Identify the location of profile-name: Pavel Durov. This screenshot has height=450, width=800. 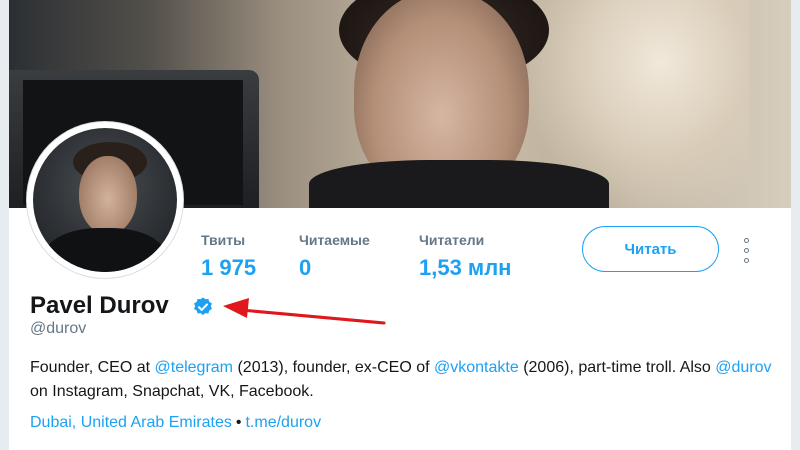
(99, 306).